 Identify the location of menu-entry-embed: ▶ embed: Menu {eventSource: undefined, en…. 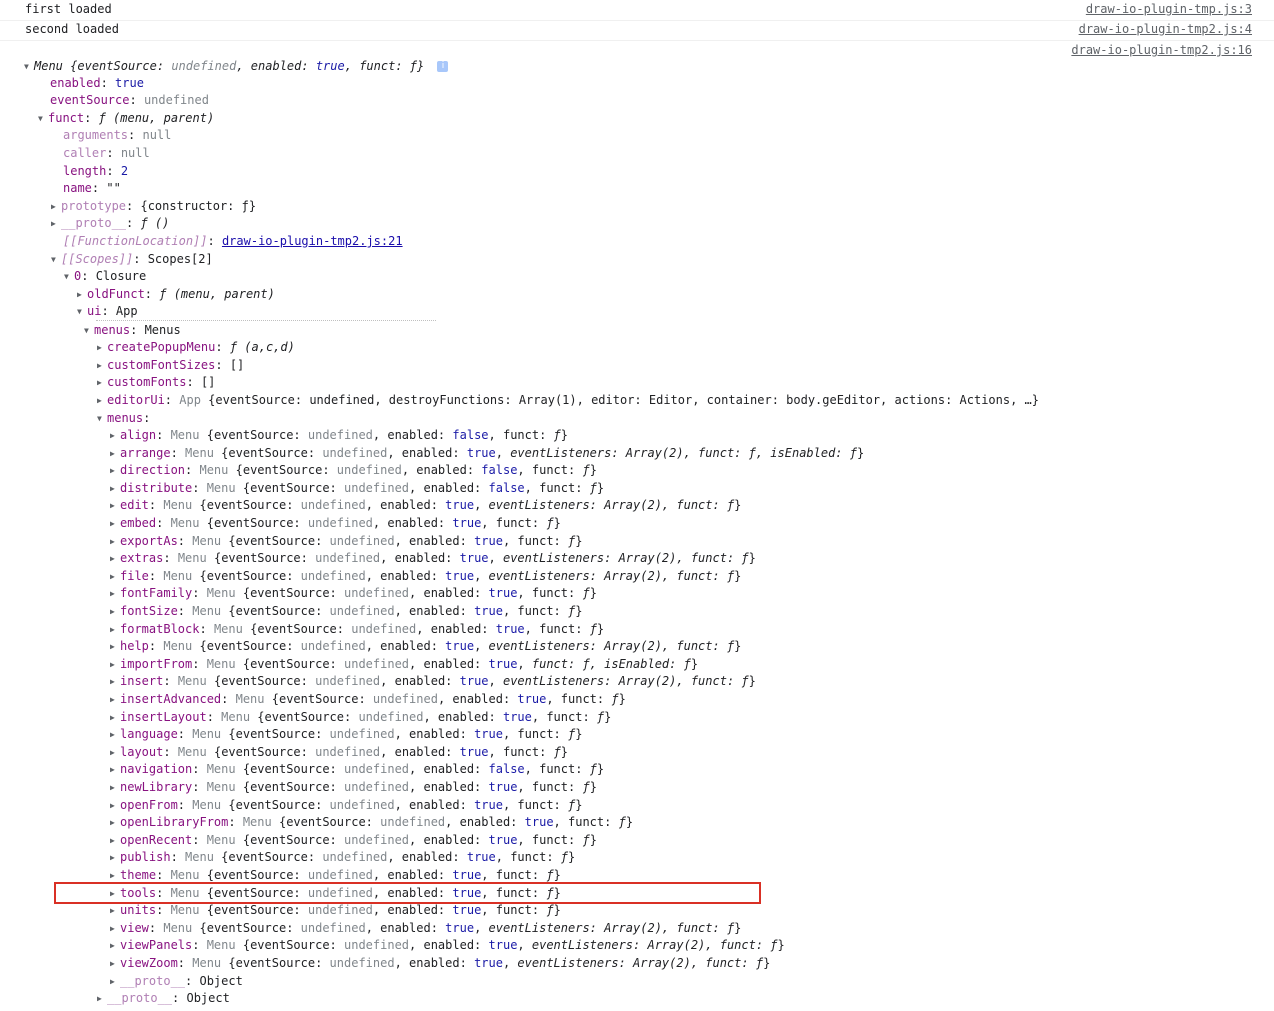
(335, 523).